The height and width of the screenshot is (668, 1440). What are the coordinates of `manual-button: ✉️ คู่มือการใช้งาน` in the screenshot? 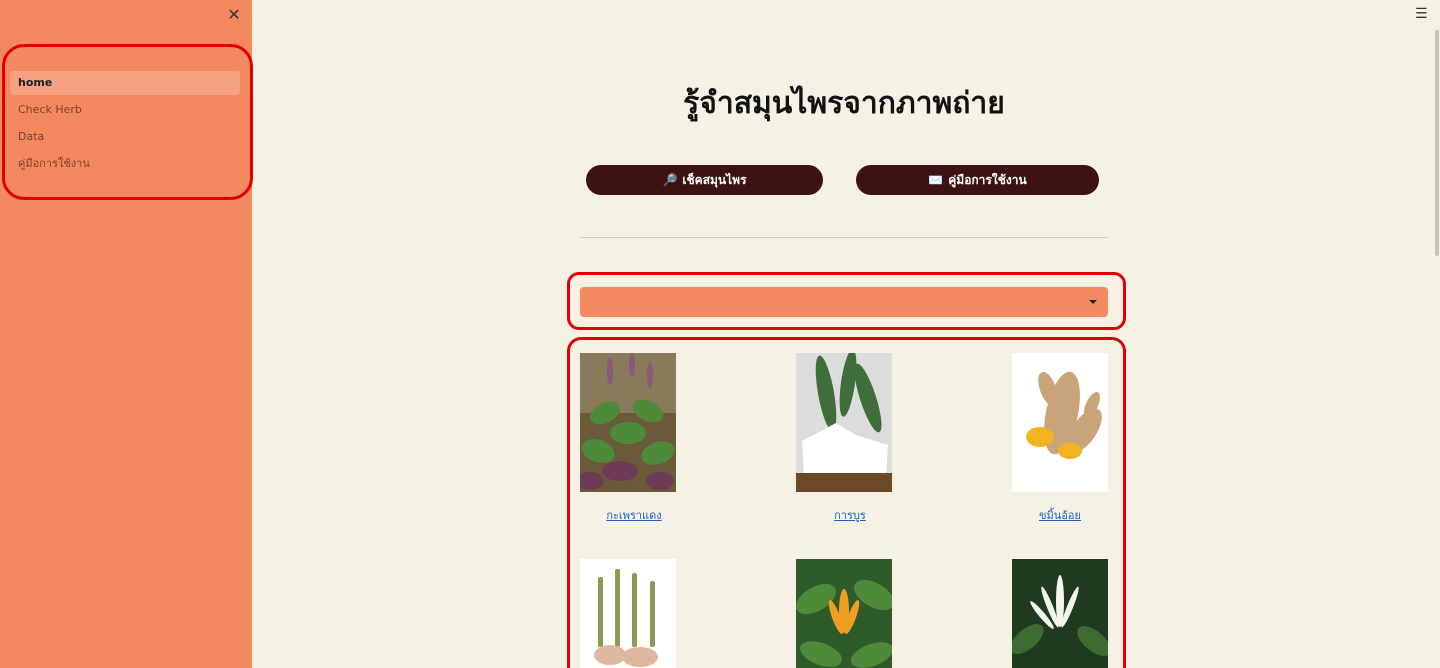 It's located at (977, 180).